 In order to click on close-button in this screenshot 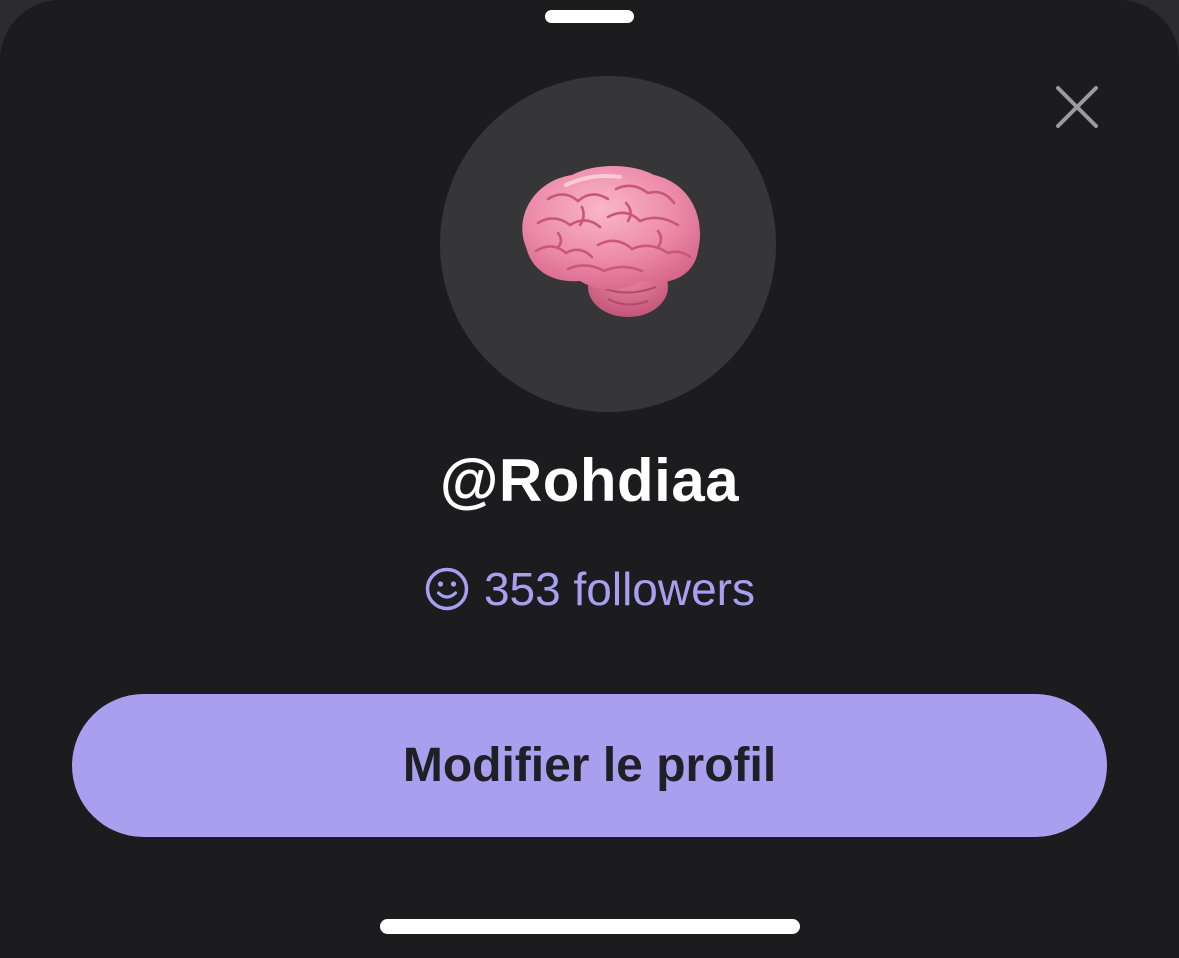, I will do `click(1077, 107)`.